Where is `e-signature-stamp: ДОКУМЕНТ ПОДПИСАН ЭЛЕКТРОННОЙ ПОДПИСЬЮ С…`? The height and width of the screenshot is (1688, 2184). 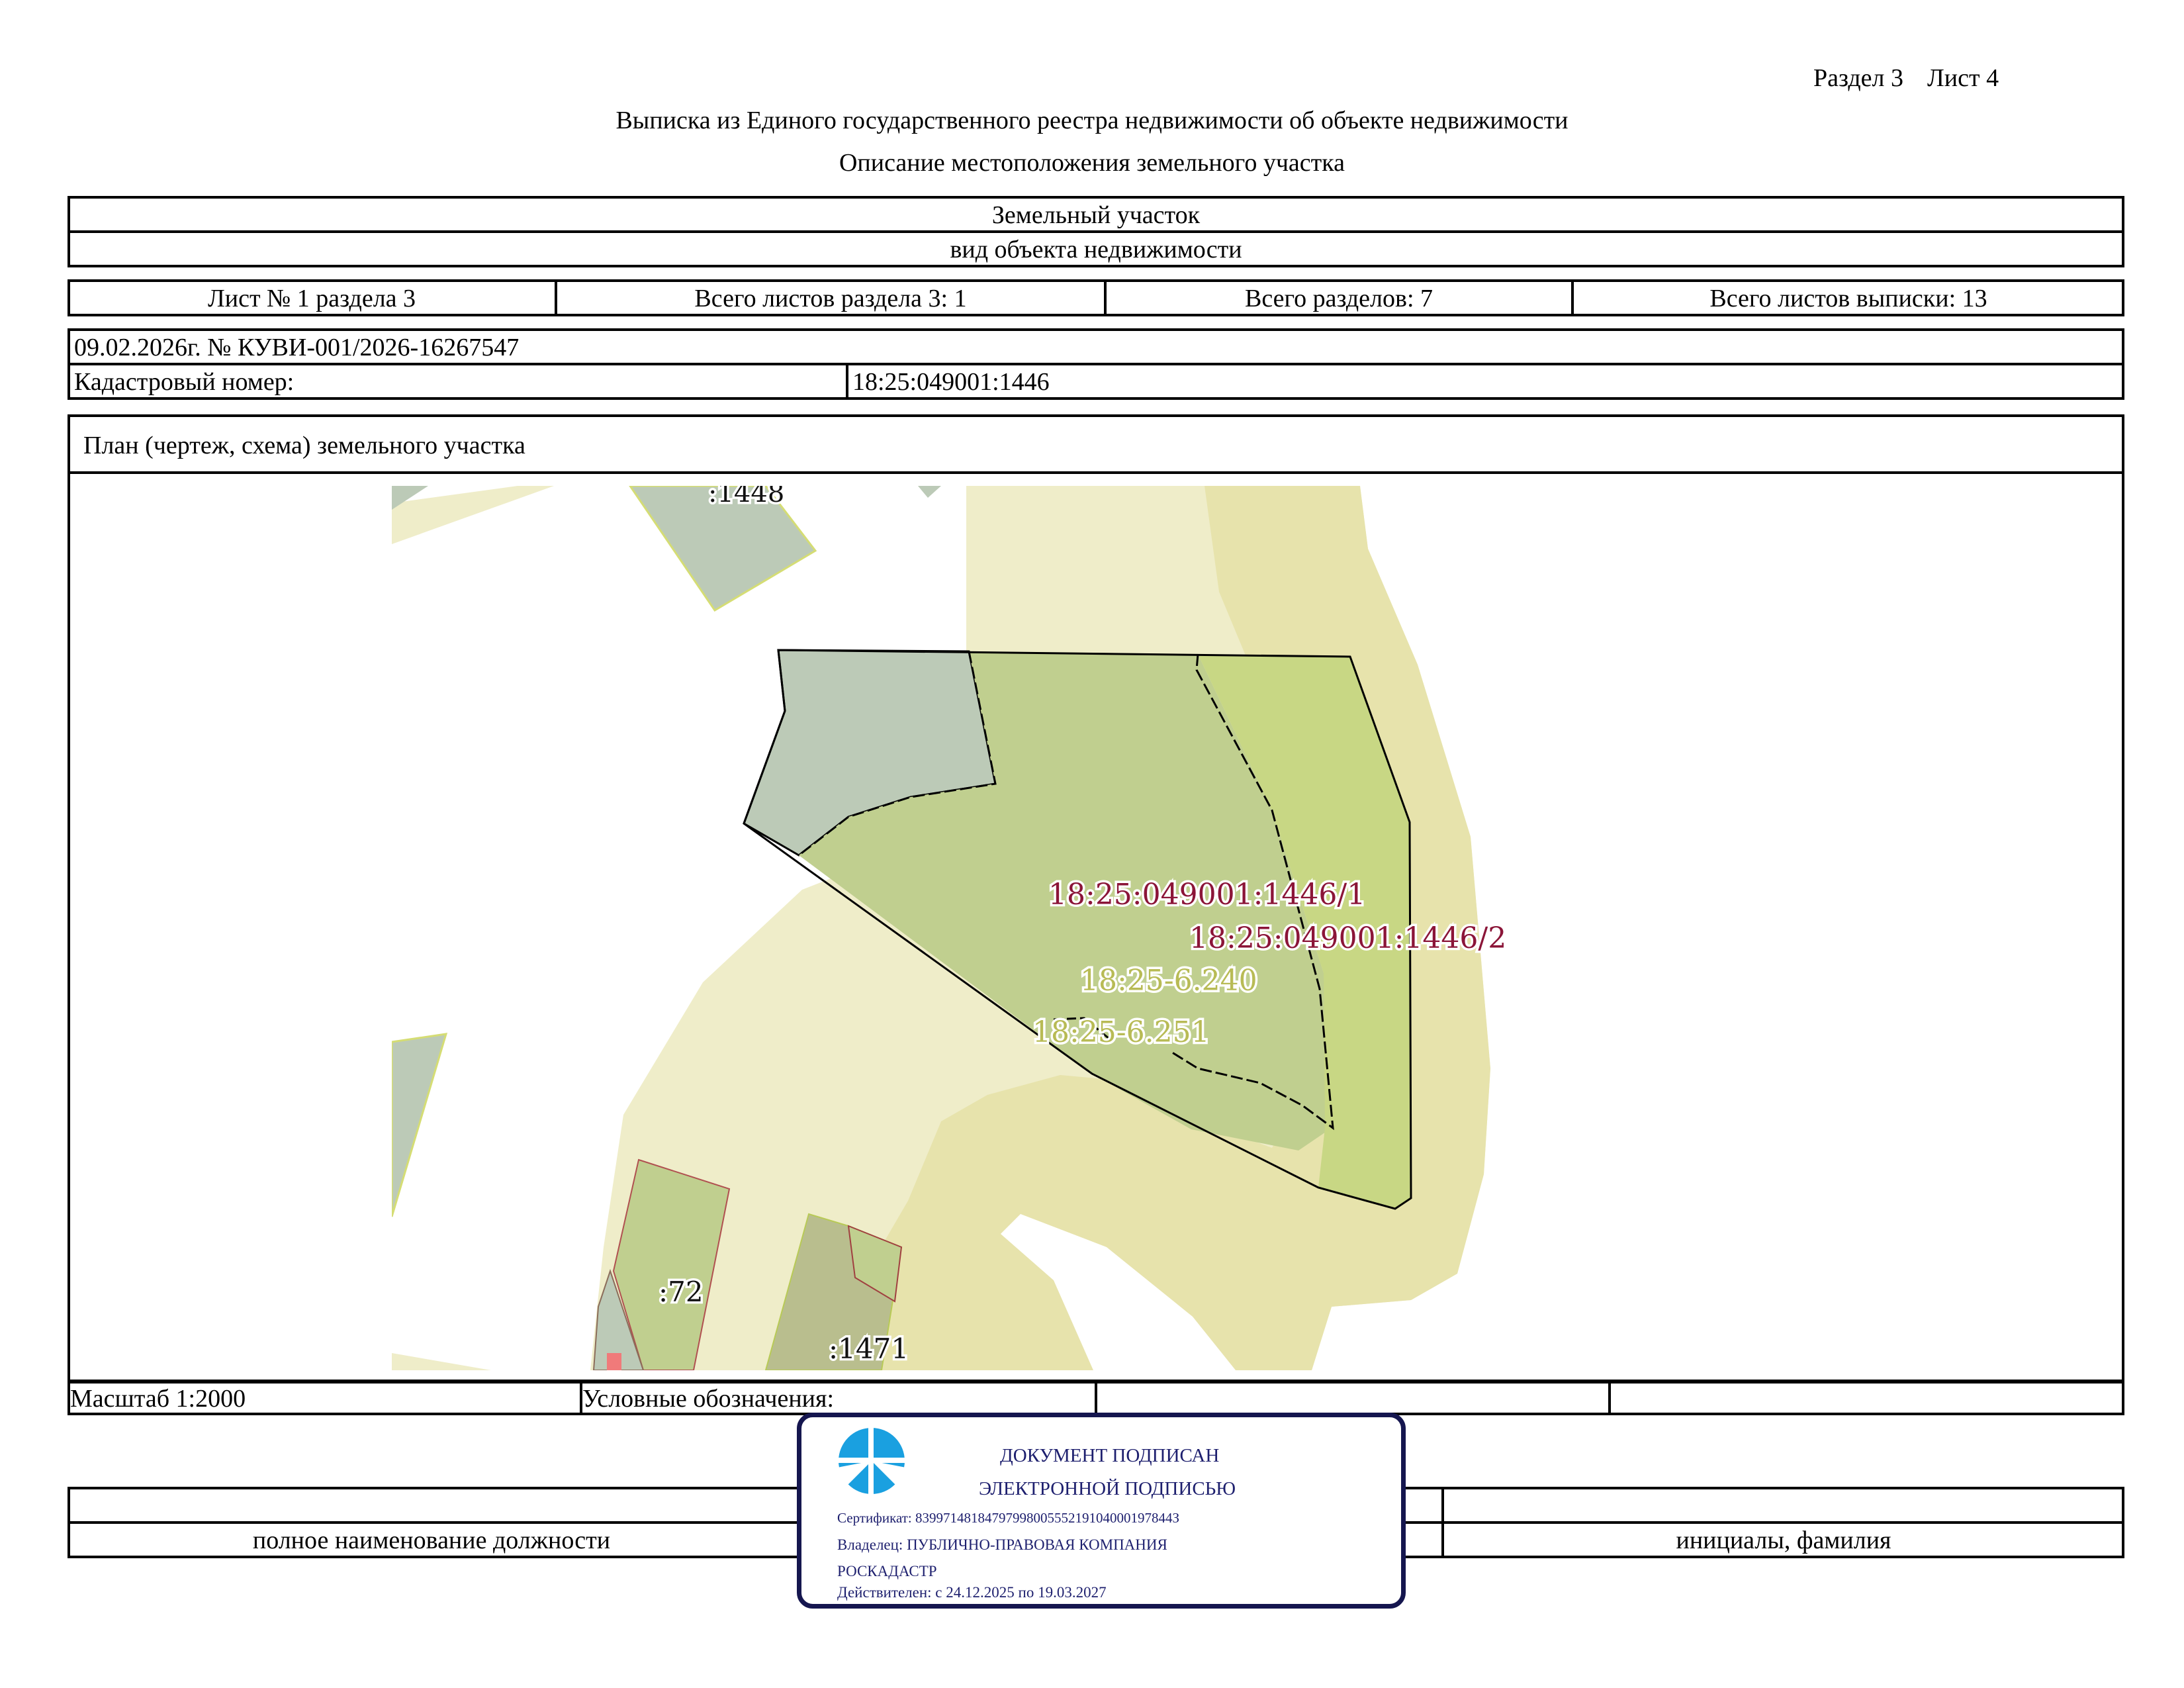 e-signature-stamp: ДОКУМЕНТ ПОДПИСАН ЭЛЕКТРОННОЙ ПОДПИСЬЮ С… is located at coordinates (1101, 1511).